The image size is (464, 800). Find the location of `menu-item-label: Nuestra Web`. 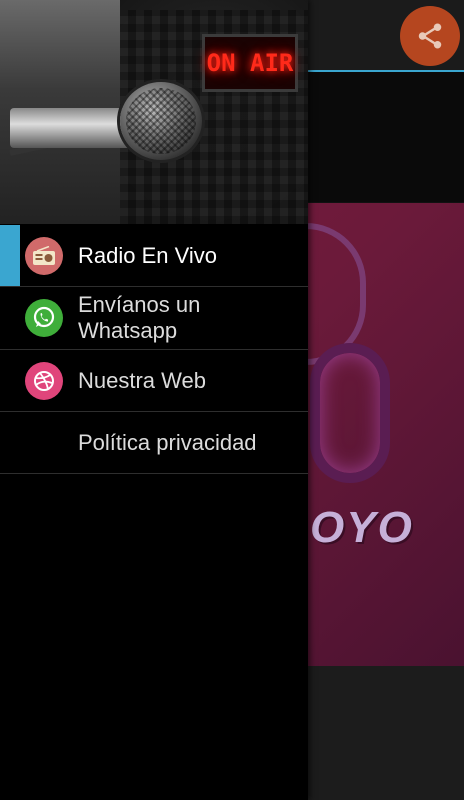

menu-item-label: Nuestra Web is located at coordinates (142, 380).